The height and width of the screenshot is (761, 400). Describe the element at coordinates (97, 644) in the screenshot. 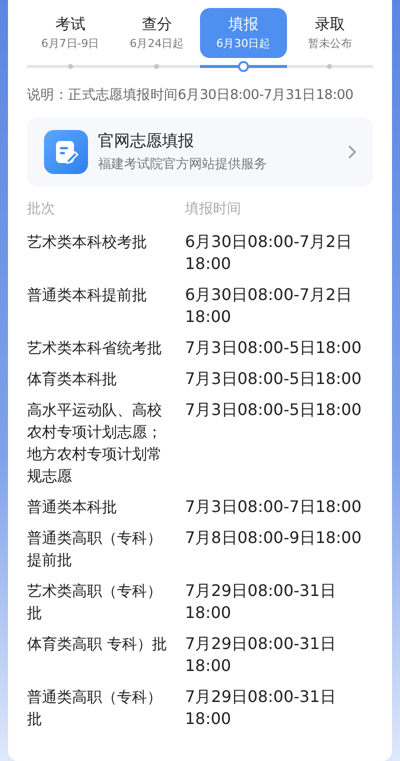

I see `batch-name: 体育类高职 专科）批` at that location.